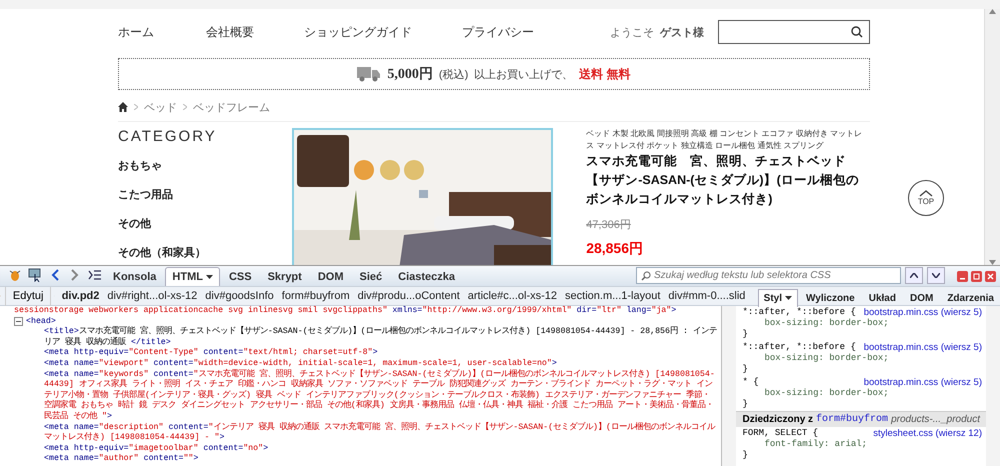  Describe the element at coordinates (830, 297) in the screenshot. I see `panel-tab: Wyliczone` at that location.